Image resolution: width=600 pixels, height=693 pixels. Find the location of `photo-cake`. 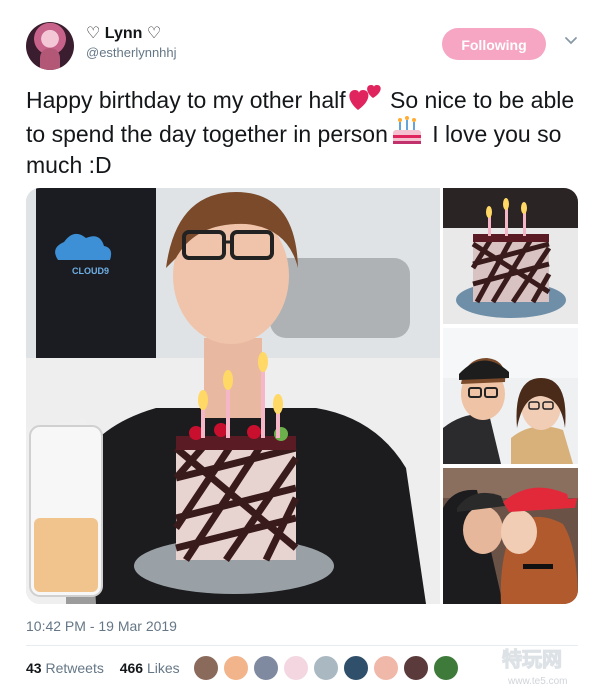

photo-cake is located at coordinates (510, 256).